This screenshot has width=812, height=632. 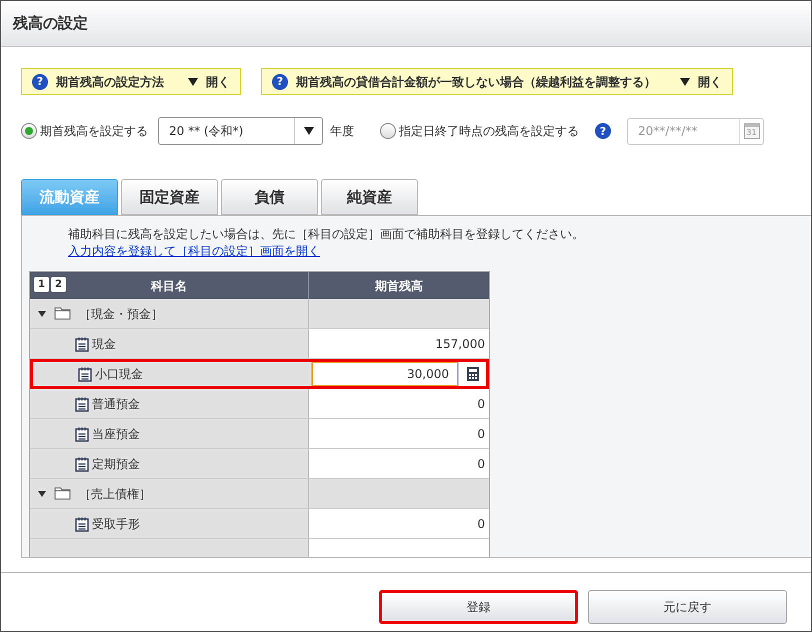 I want to click on level-button: 1, so click(x=41, y=284).